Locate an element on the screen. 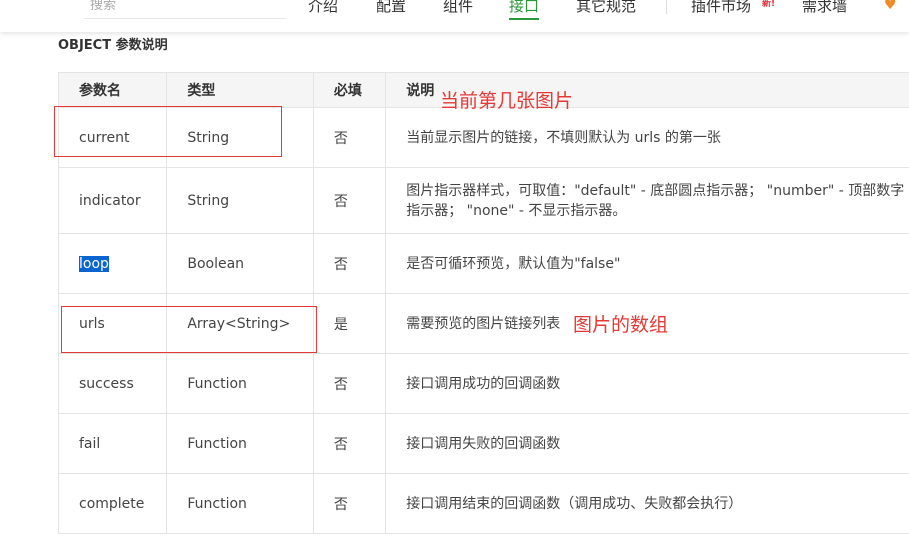 The height and width of the screenshot is (547, 909). nav-item-other-specs: 其它规范 is located at coordinates (606, 8).